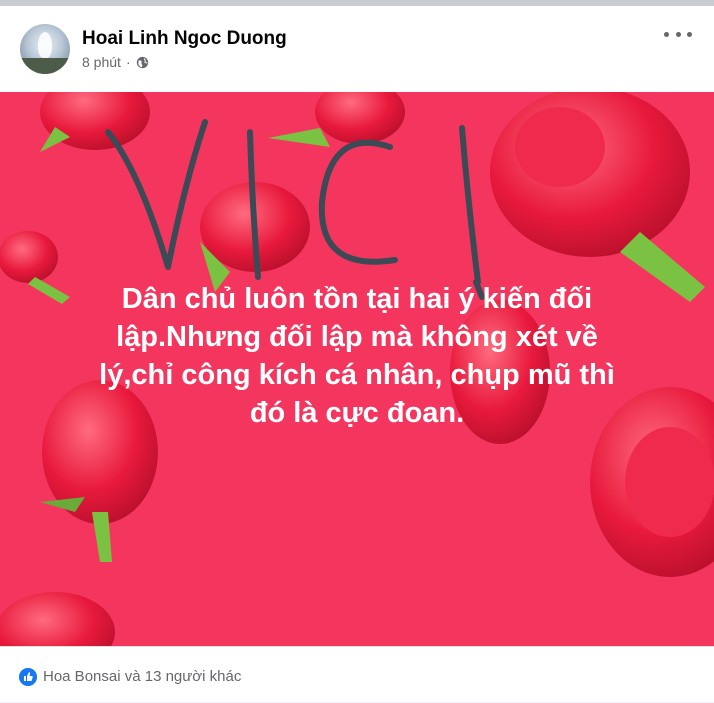  Describe the element at coordinates (45, 45) in the screenshot. I see `avatar-splash` at that location.